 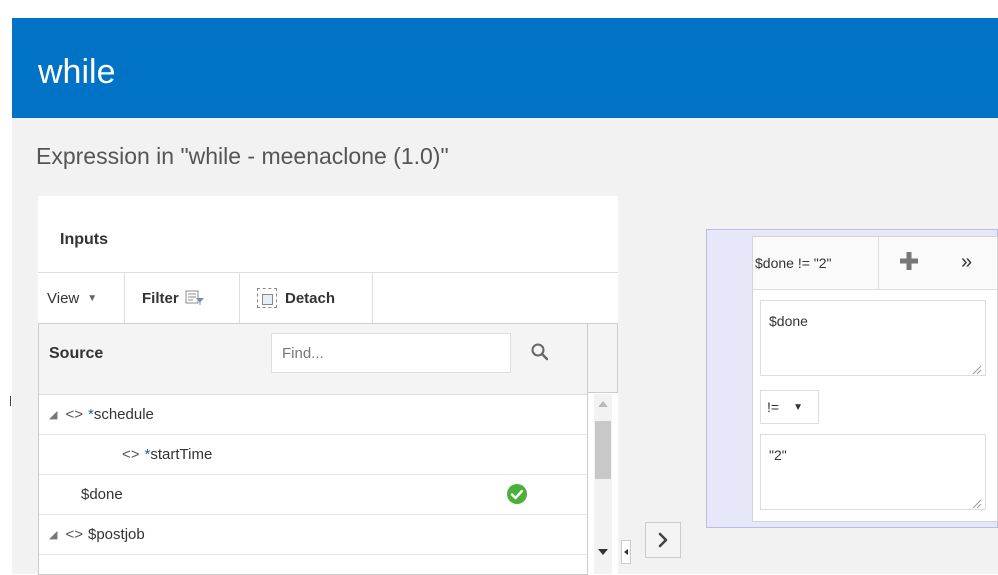 What do you see at coordinates (816, 263) in the screenshot?
I see `expression-tab: $done != "2"` at bounding box center [816, 263].